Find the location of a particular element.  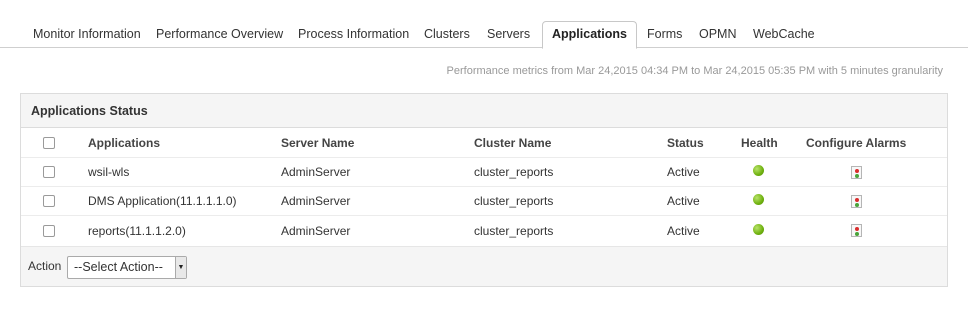

action-label: Action is located at coordinates (45, 266).